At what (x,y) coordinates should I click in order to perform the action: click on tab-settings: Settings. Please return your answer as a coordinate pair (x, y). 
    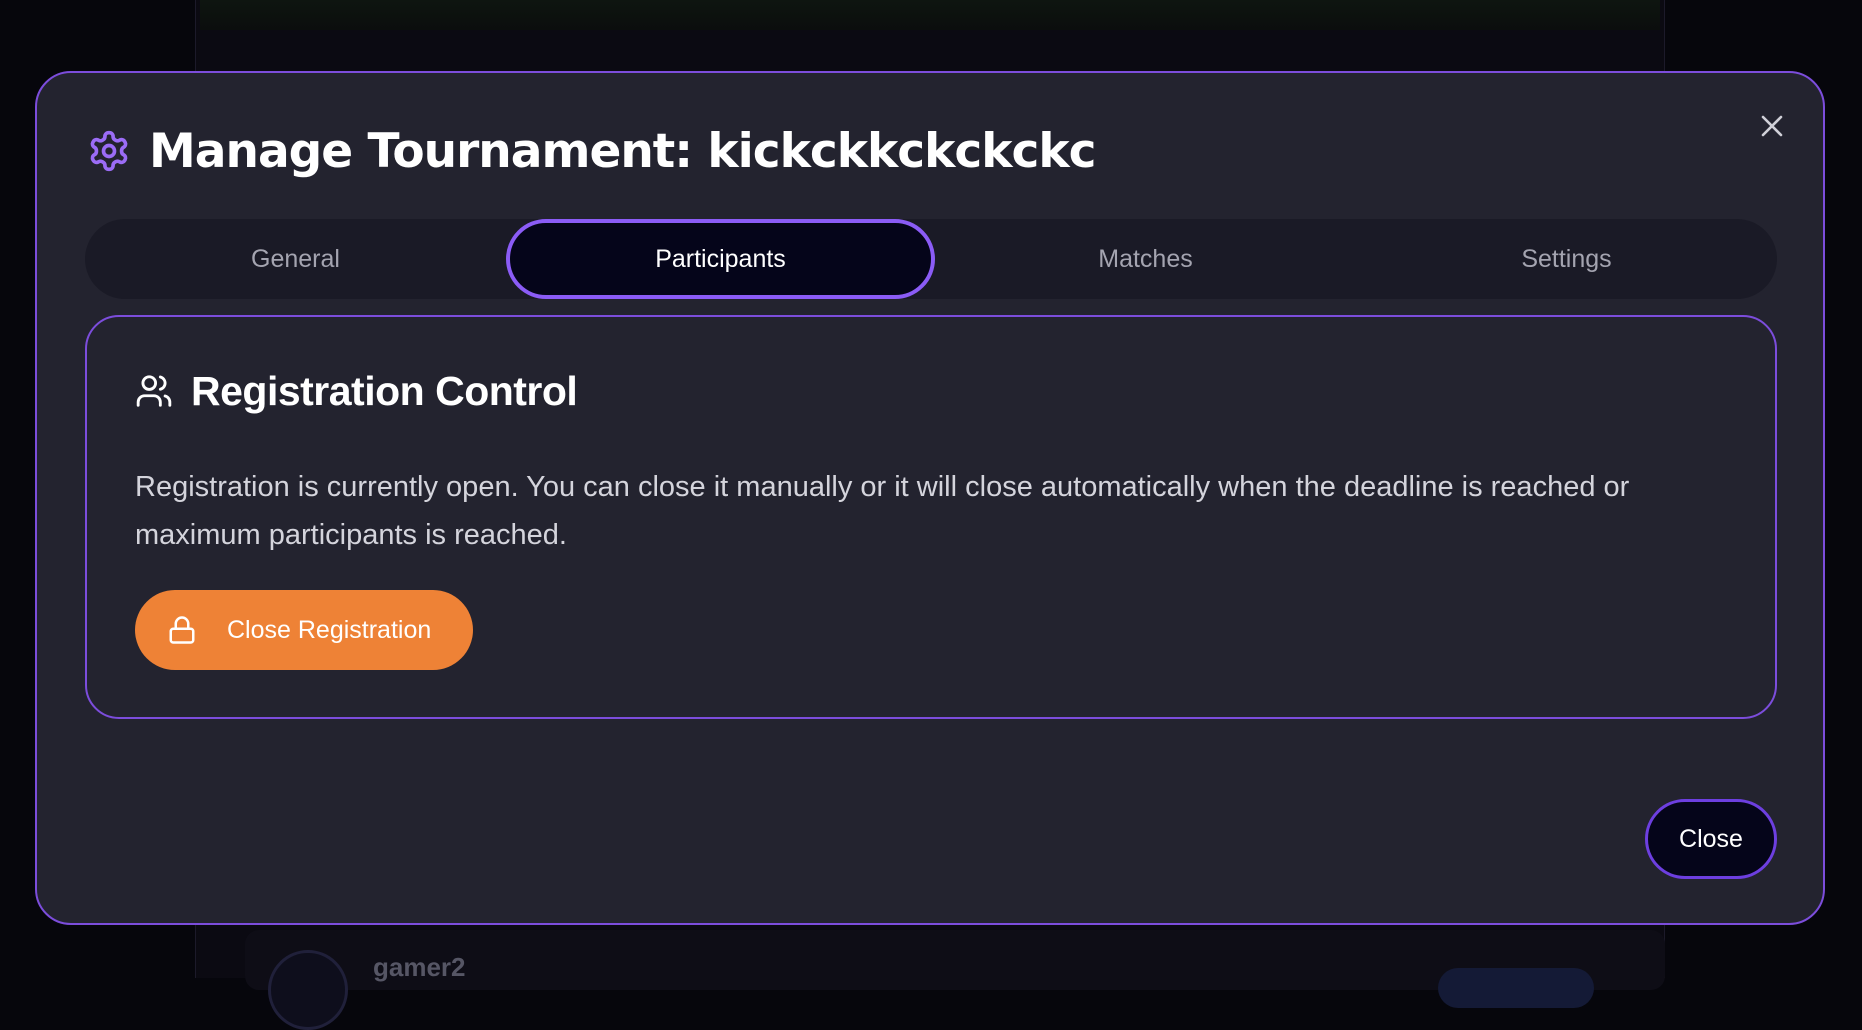
    Looking at the image, I should click on (1566, 259).